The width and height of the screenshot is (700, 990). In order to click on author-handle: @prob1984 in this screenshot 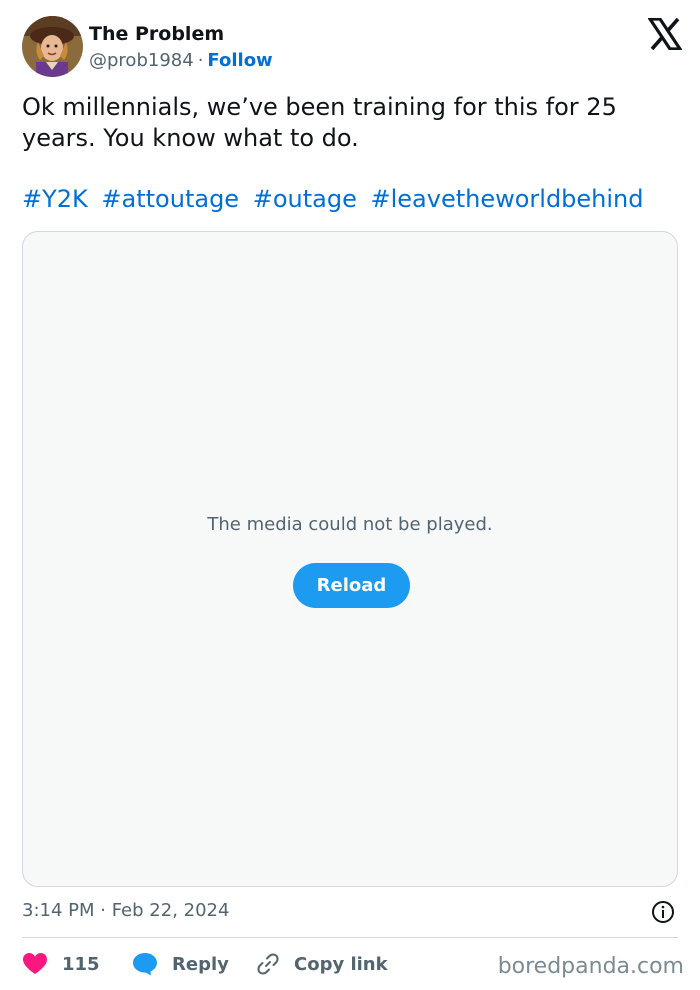, I will do `click(141, 60)`.